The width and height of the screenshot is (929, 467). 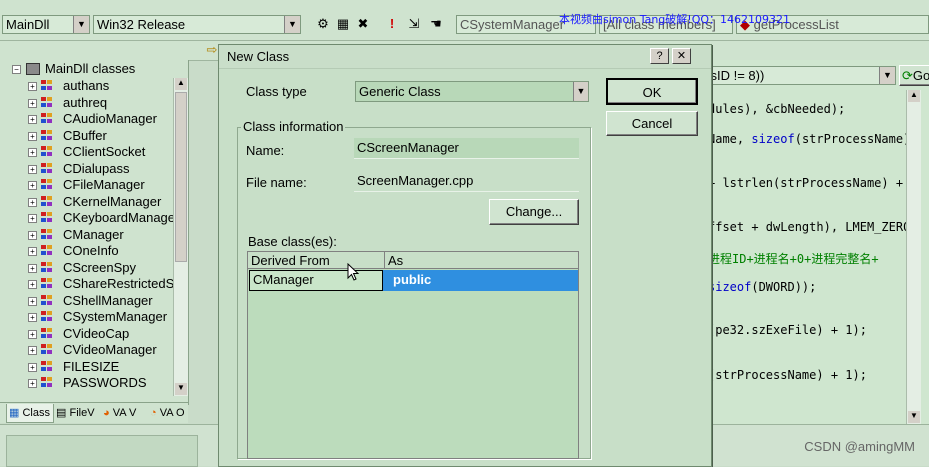 I want to click on tab-file-view: ▤ FileV, so click(x=76, y=413).